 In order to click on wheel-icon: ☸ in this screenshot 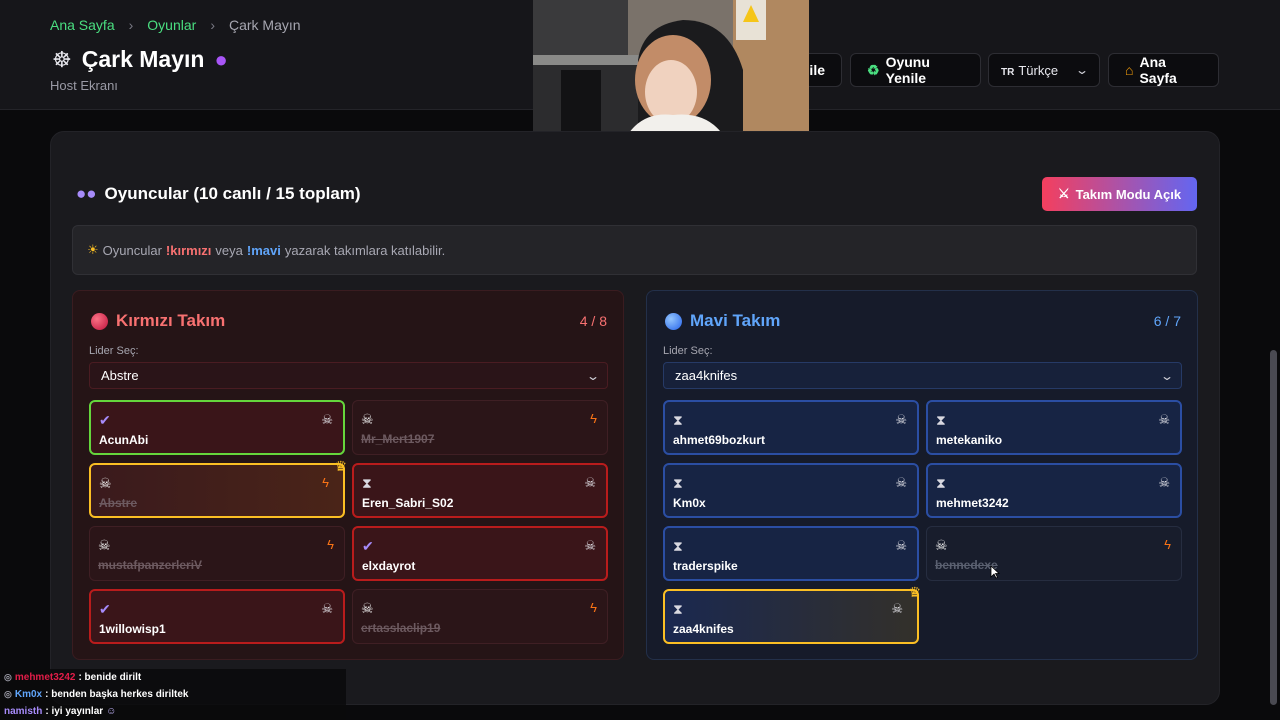, I will do `click(62, 59)`.